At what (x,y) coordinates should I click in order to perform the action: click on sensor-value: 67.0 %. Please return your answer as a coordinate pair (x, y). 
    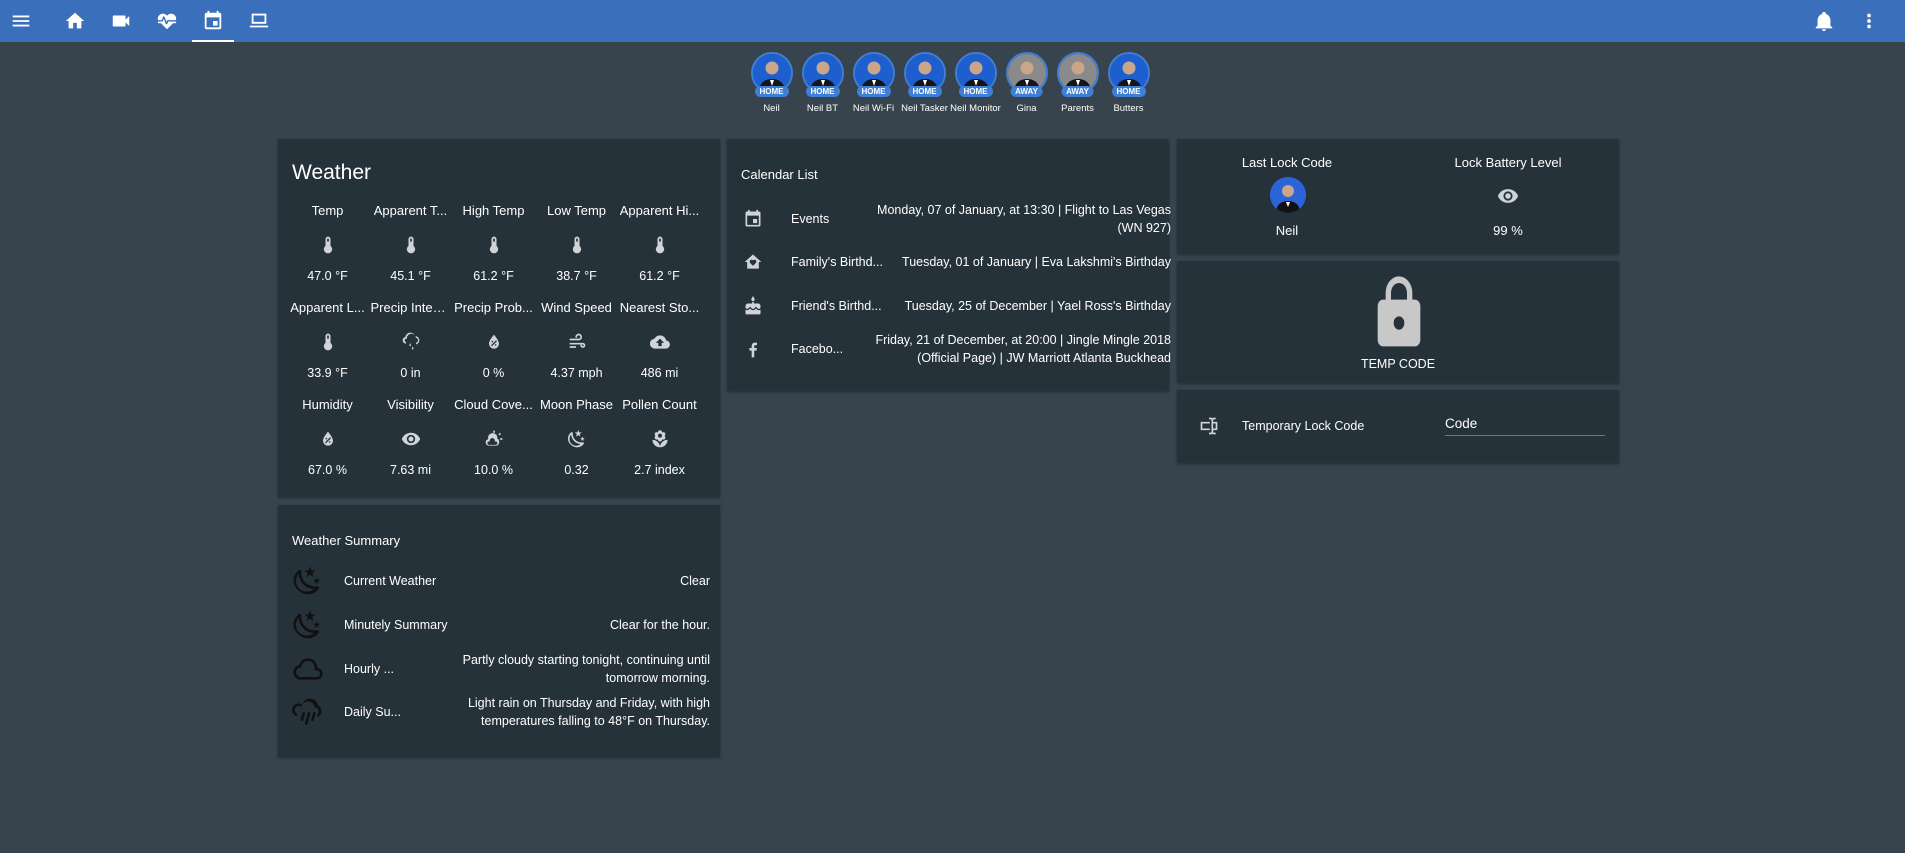
    Looking at the image, I should click on (327, 470).